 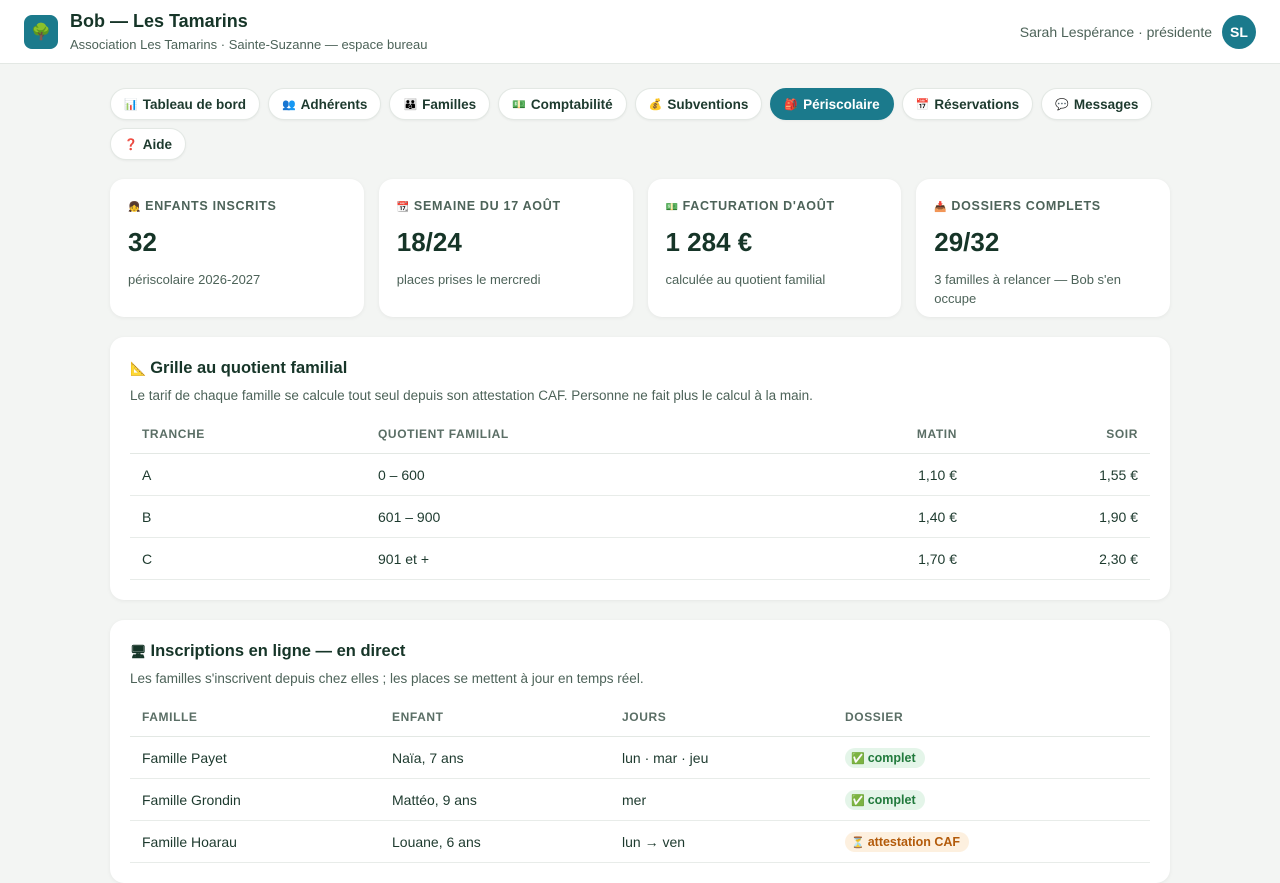 I want to click on tab-subventions: 💰 Subventions, so click(x=698, y=104).